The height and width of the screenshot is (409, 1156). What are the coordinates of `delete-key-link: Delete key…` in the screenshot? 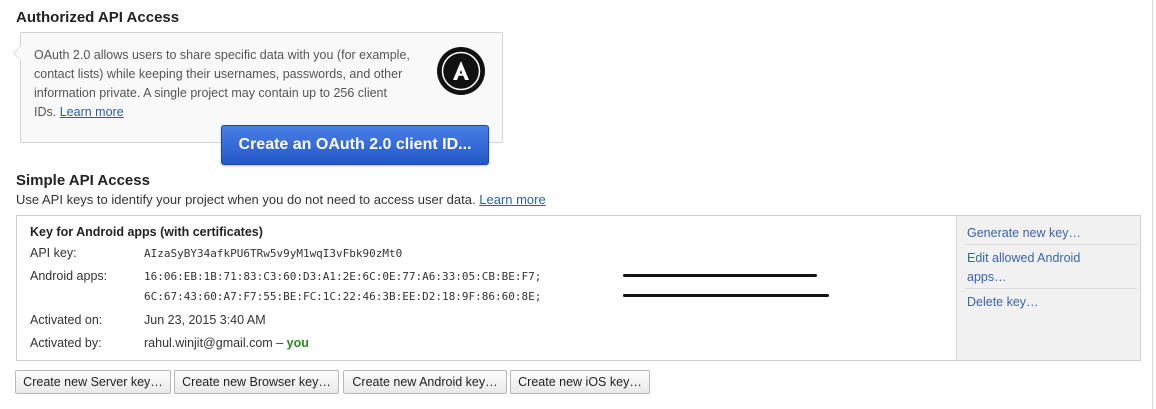 It's located at (1052, 302).